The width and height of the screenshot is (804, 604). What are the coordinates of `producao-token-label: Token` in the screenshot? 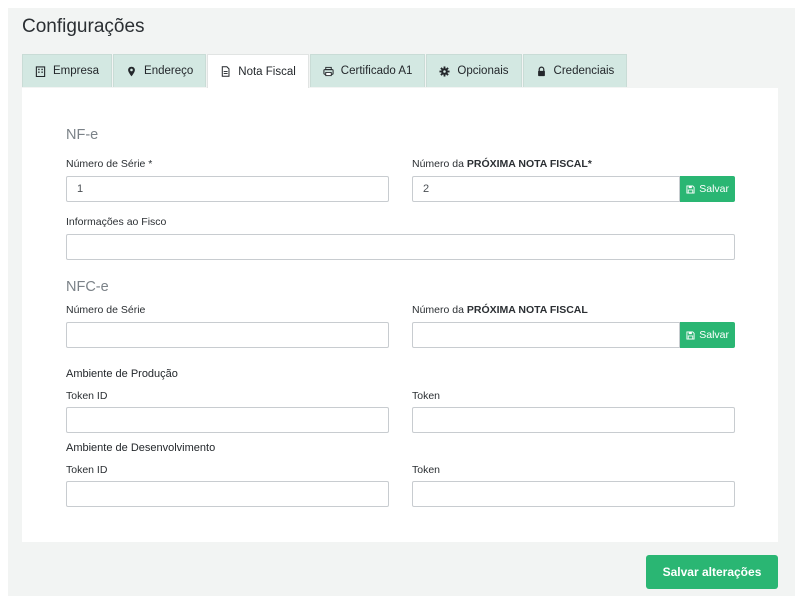 It's located at (426, 396).